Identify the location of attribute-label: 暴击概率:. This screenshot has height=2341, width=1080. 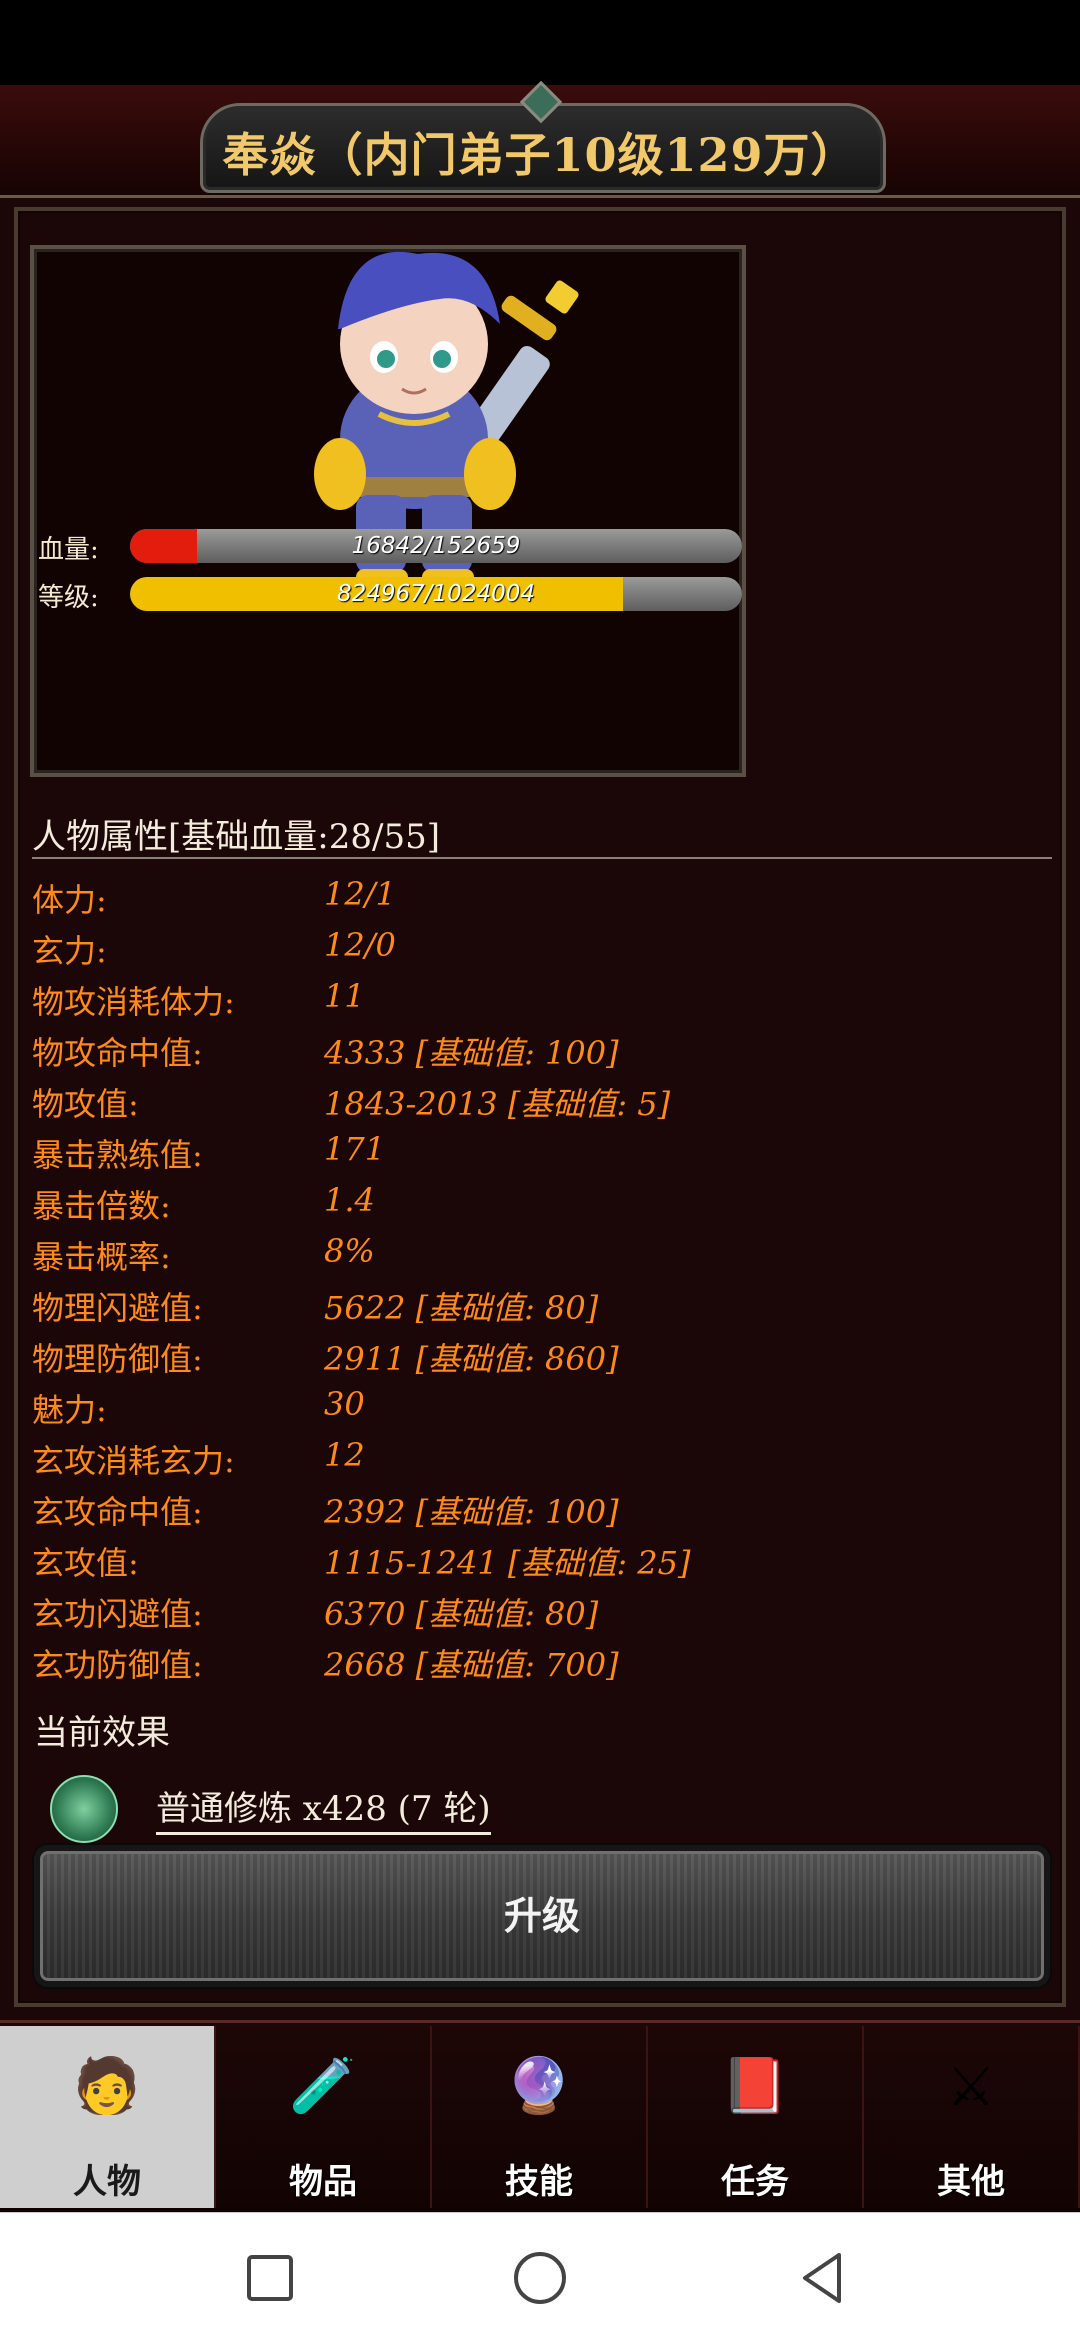
(101, 1257).